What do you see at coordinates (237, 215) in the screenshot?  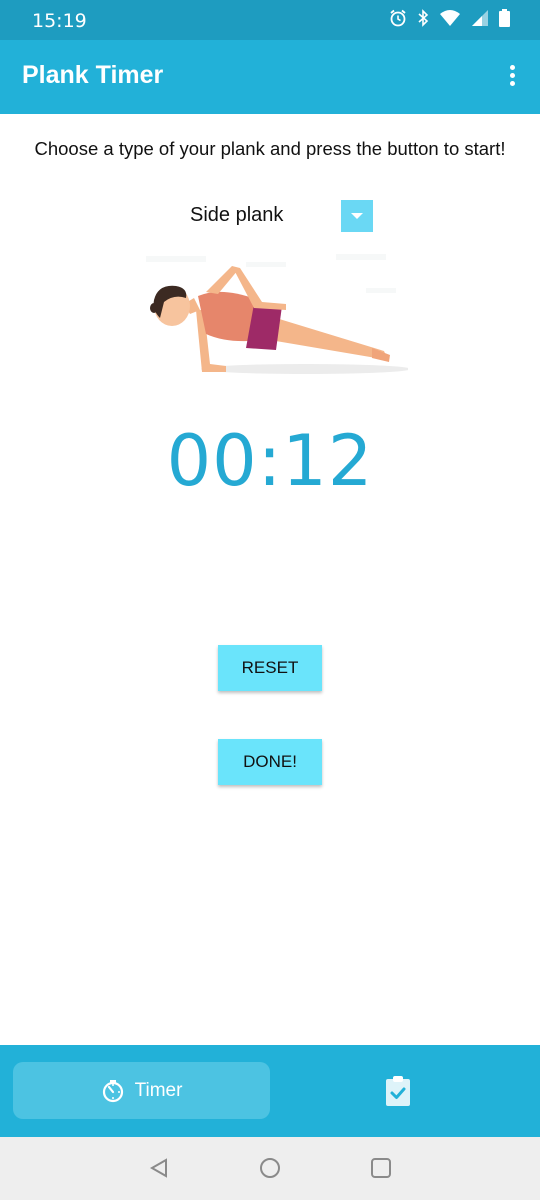 I see `plank-type-selected: Side plank` at bounding box center [237, 215].